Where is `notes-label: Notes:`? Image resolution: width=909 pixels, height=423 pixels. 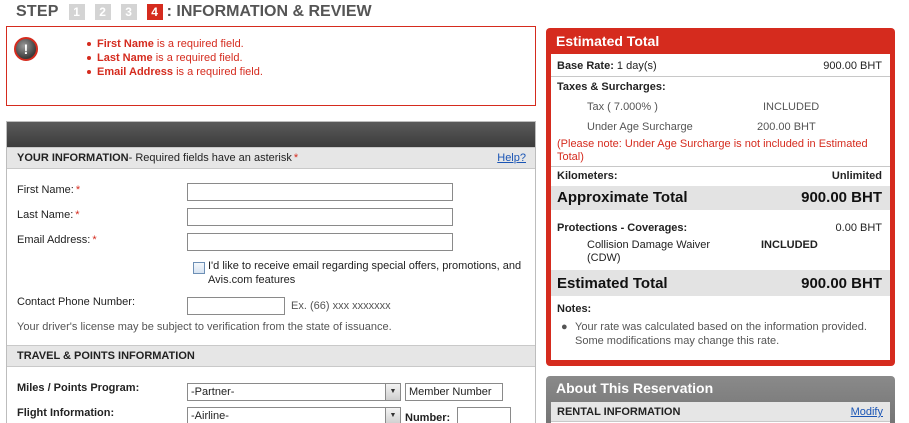 notes-label: Notes: is located at coordinates (574, 309).